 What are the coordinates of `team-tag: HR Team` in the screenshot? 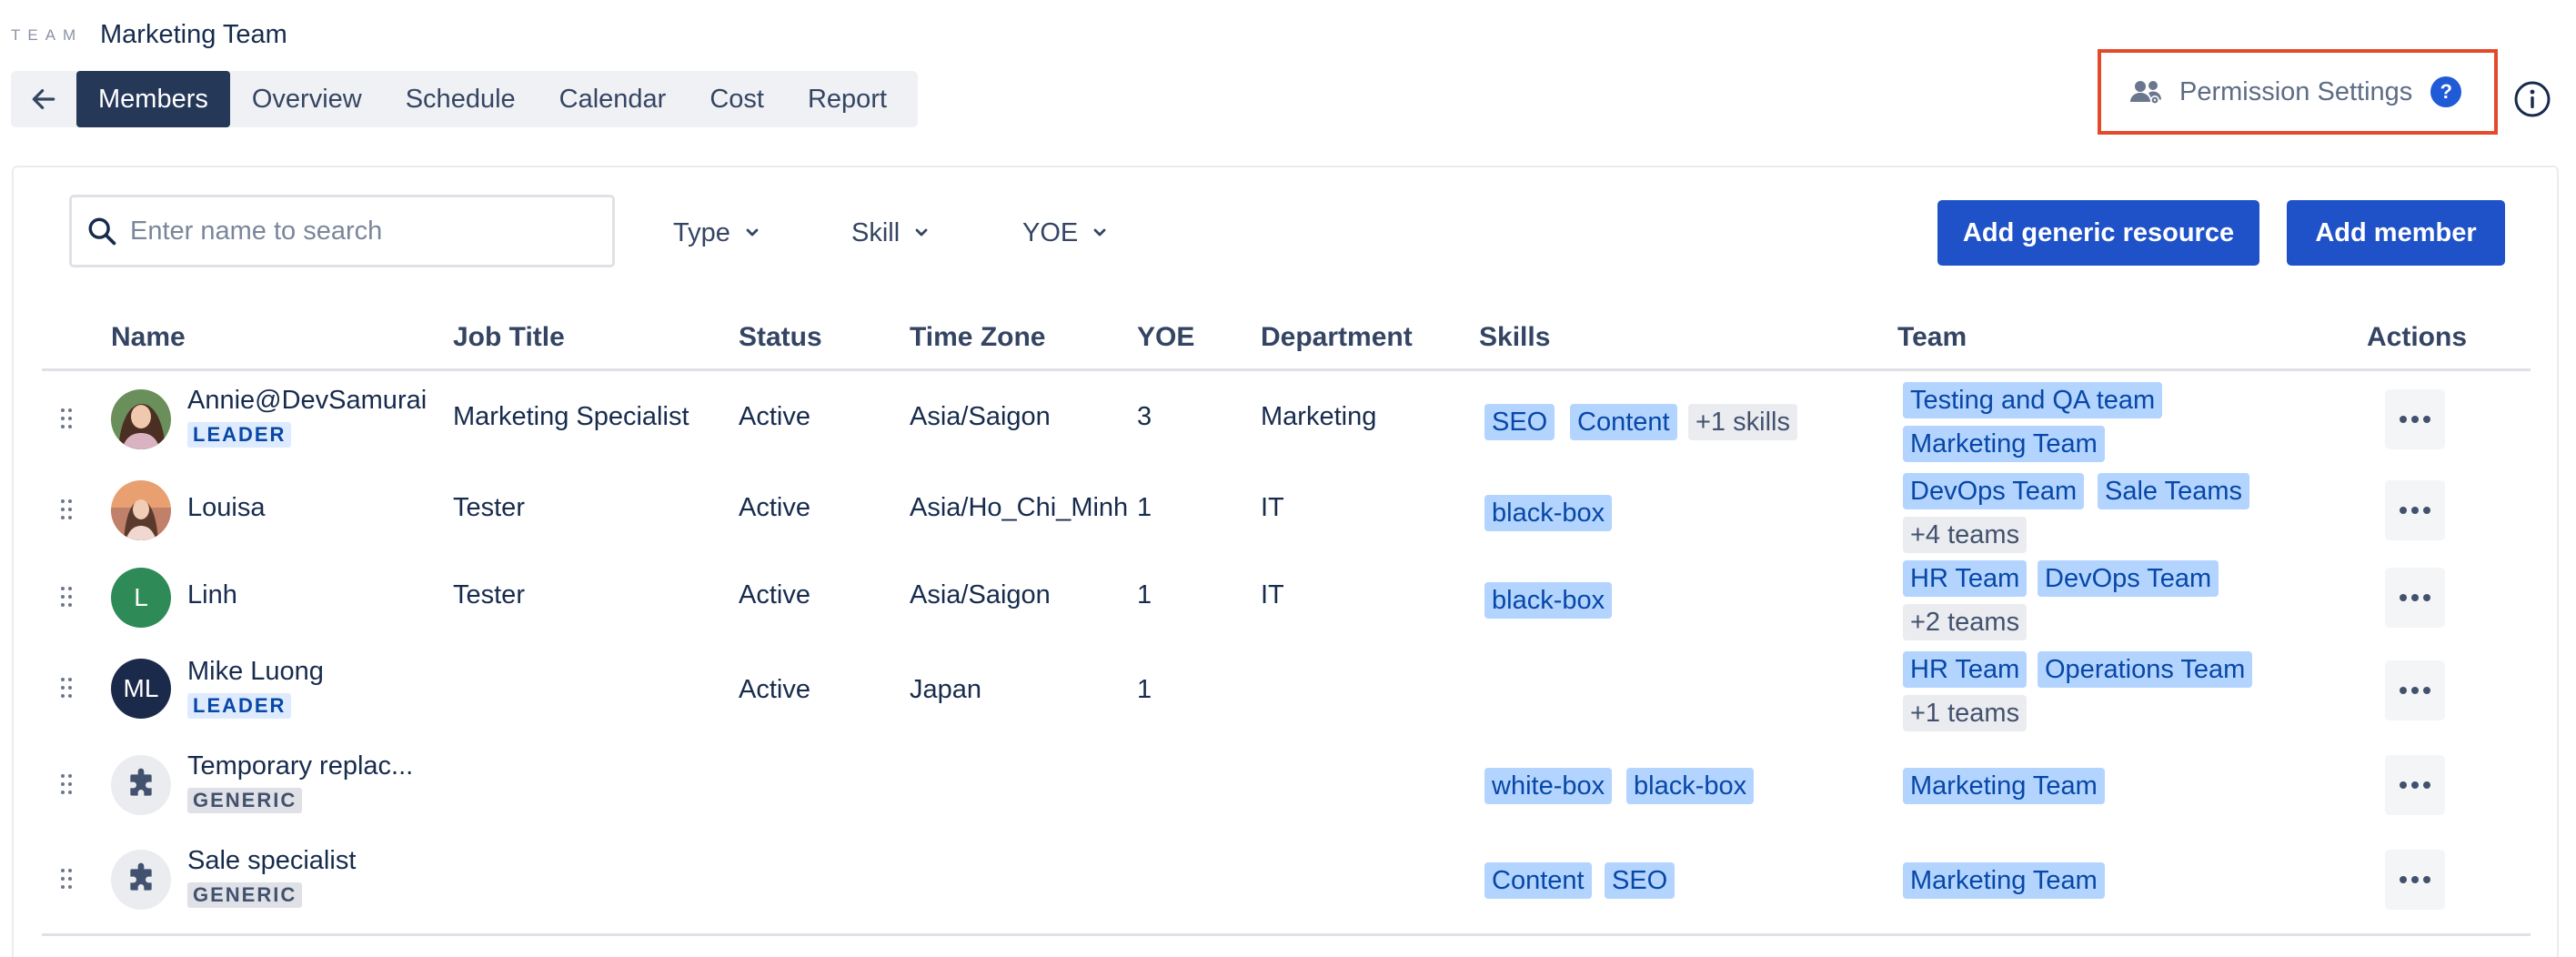 It's located at (1965, 670).